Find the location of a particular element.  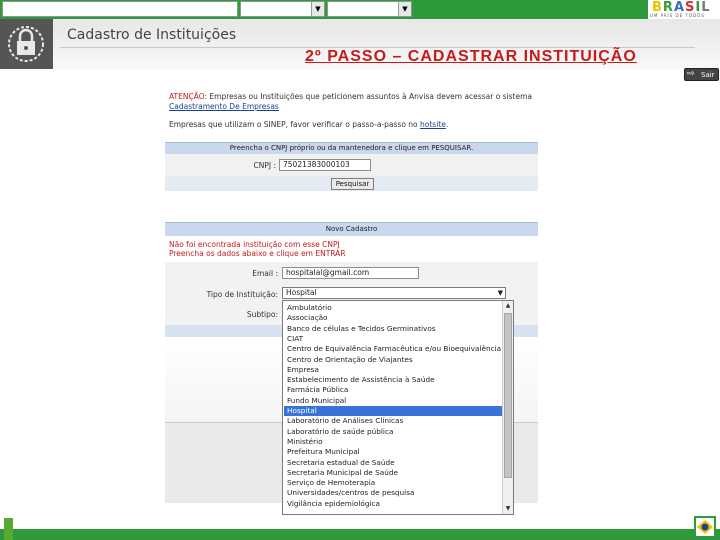

dropdown-option: CIAT is located at coordinates (393, 339).